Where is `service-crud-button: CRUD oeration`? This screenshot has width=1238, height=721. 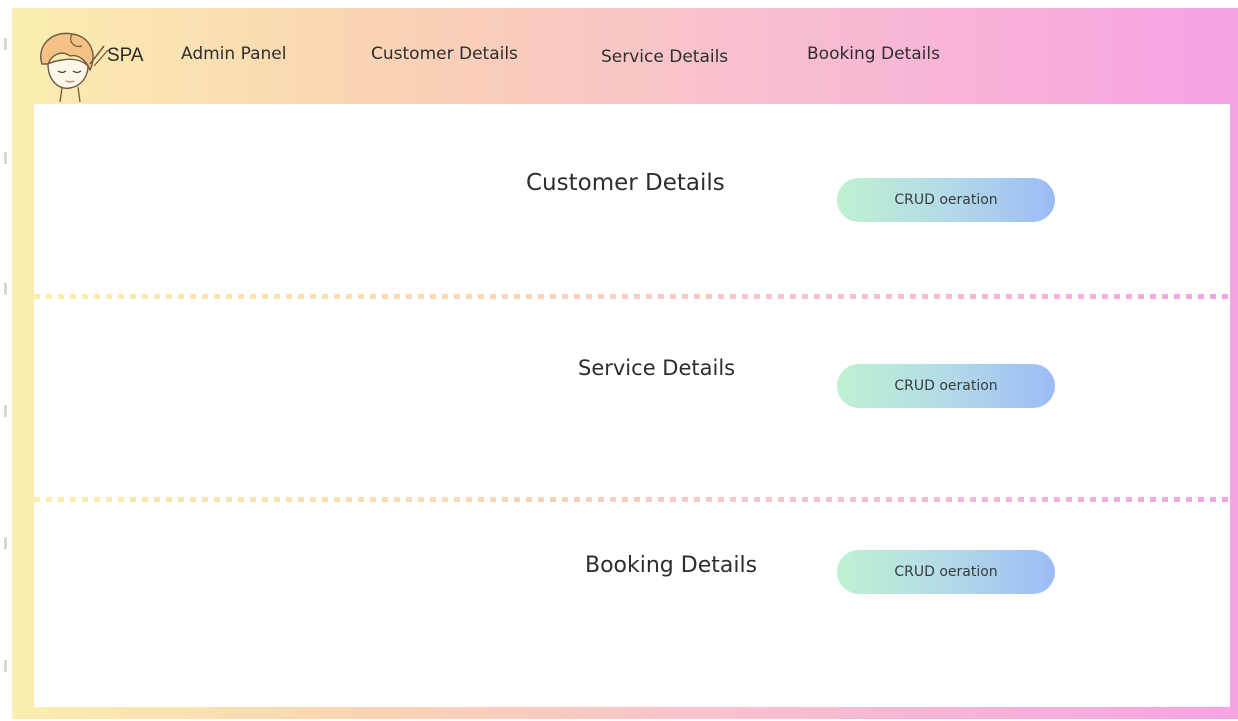
service-crud-button: CRUD oeration is located at coordinates (946, 386).